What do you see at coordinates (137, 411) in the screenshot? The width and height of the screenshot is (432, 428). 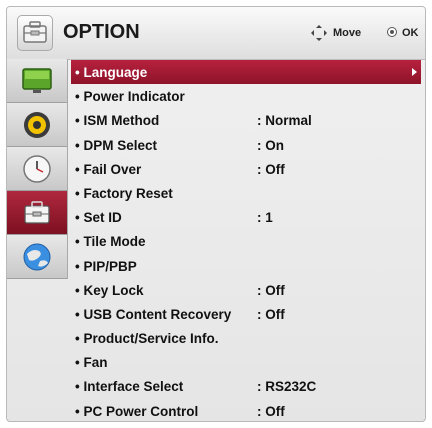 I see `menu-item-label: • PC Power Control` at bounding box center [137, 411].